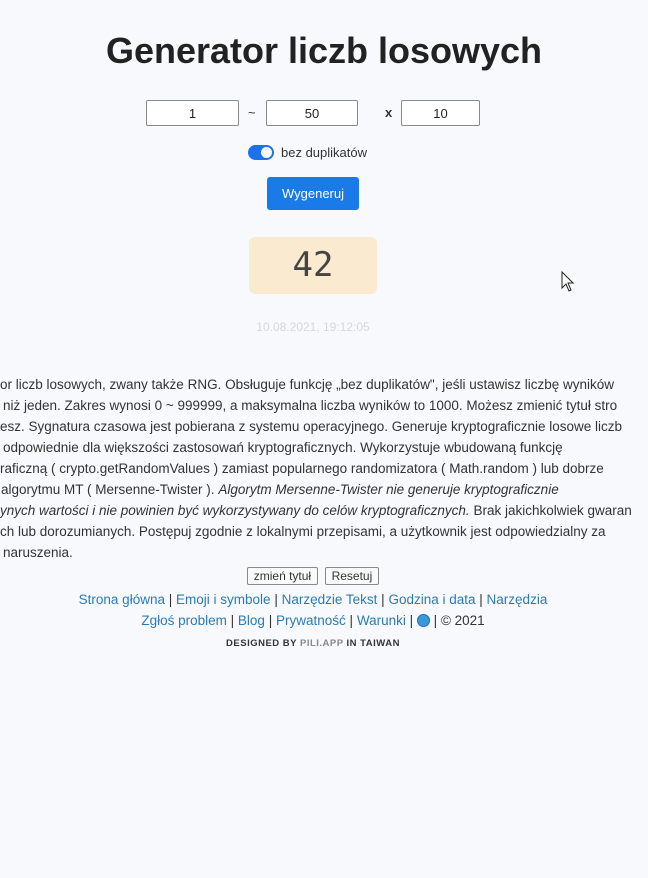 This screenshot has width=648, height=878. What do you see at coordinates (462, 620) in the screenshot?
I see `copyright: © 2021` at bounding box center [462, 620].